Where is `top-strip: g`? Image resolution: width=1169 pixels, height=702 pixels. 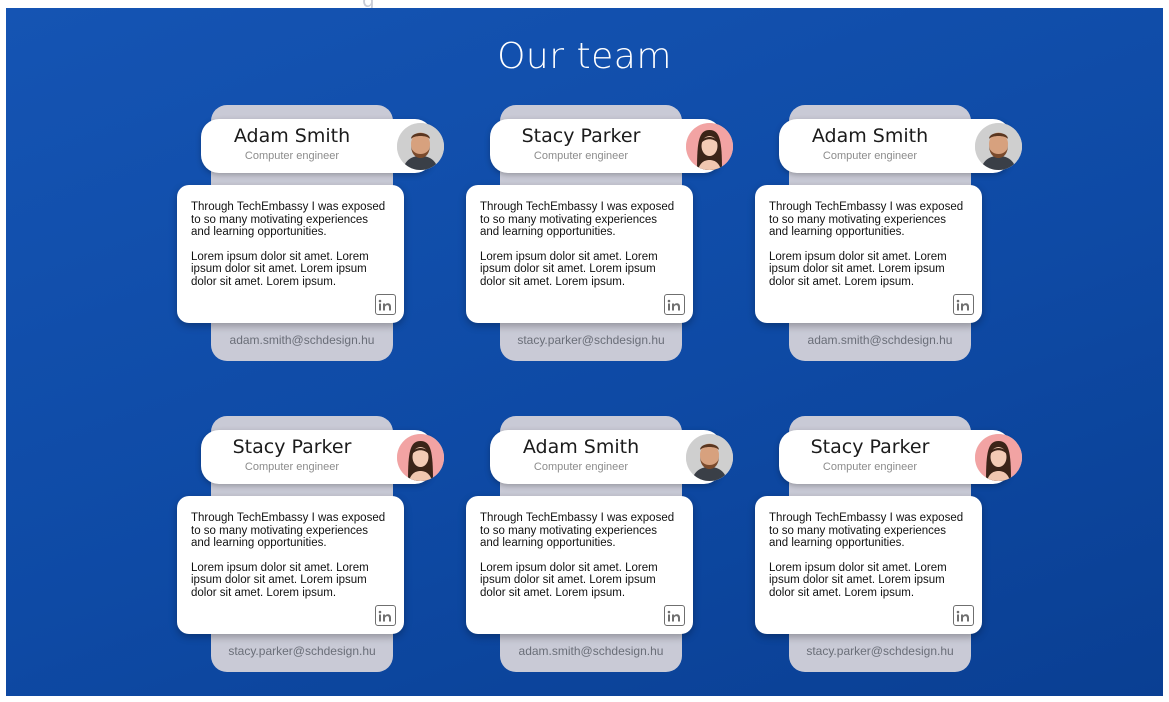 top-strip: g is located at coordinates (584, 4).